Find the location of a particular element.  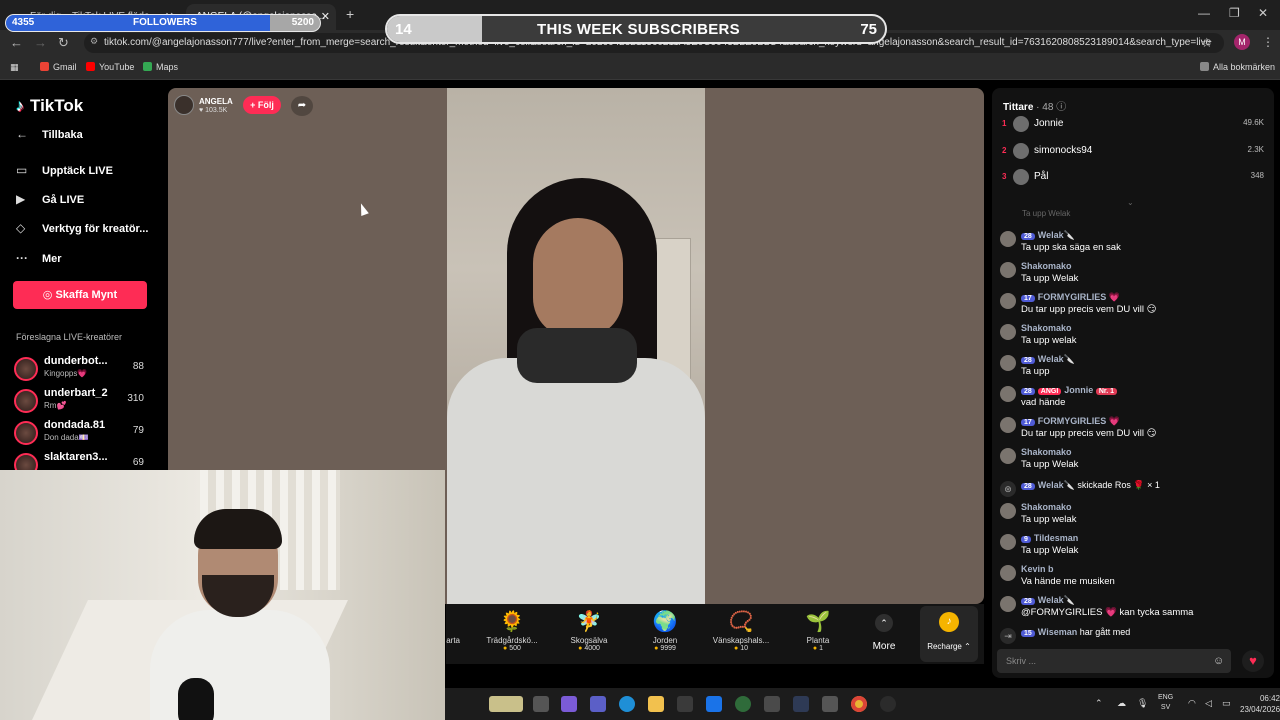

widgets-icon is located at coordinates (506, 704).